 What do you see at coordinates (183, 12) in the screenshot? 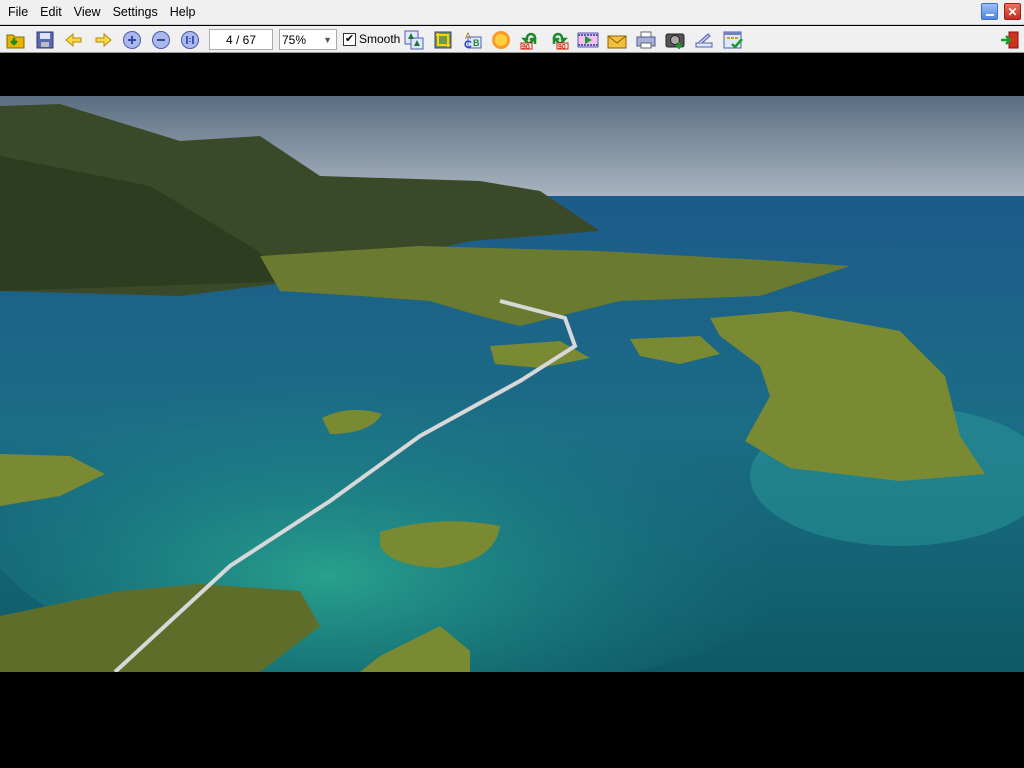
I see `menu-help: Help` at bounding box center [183, 12].